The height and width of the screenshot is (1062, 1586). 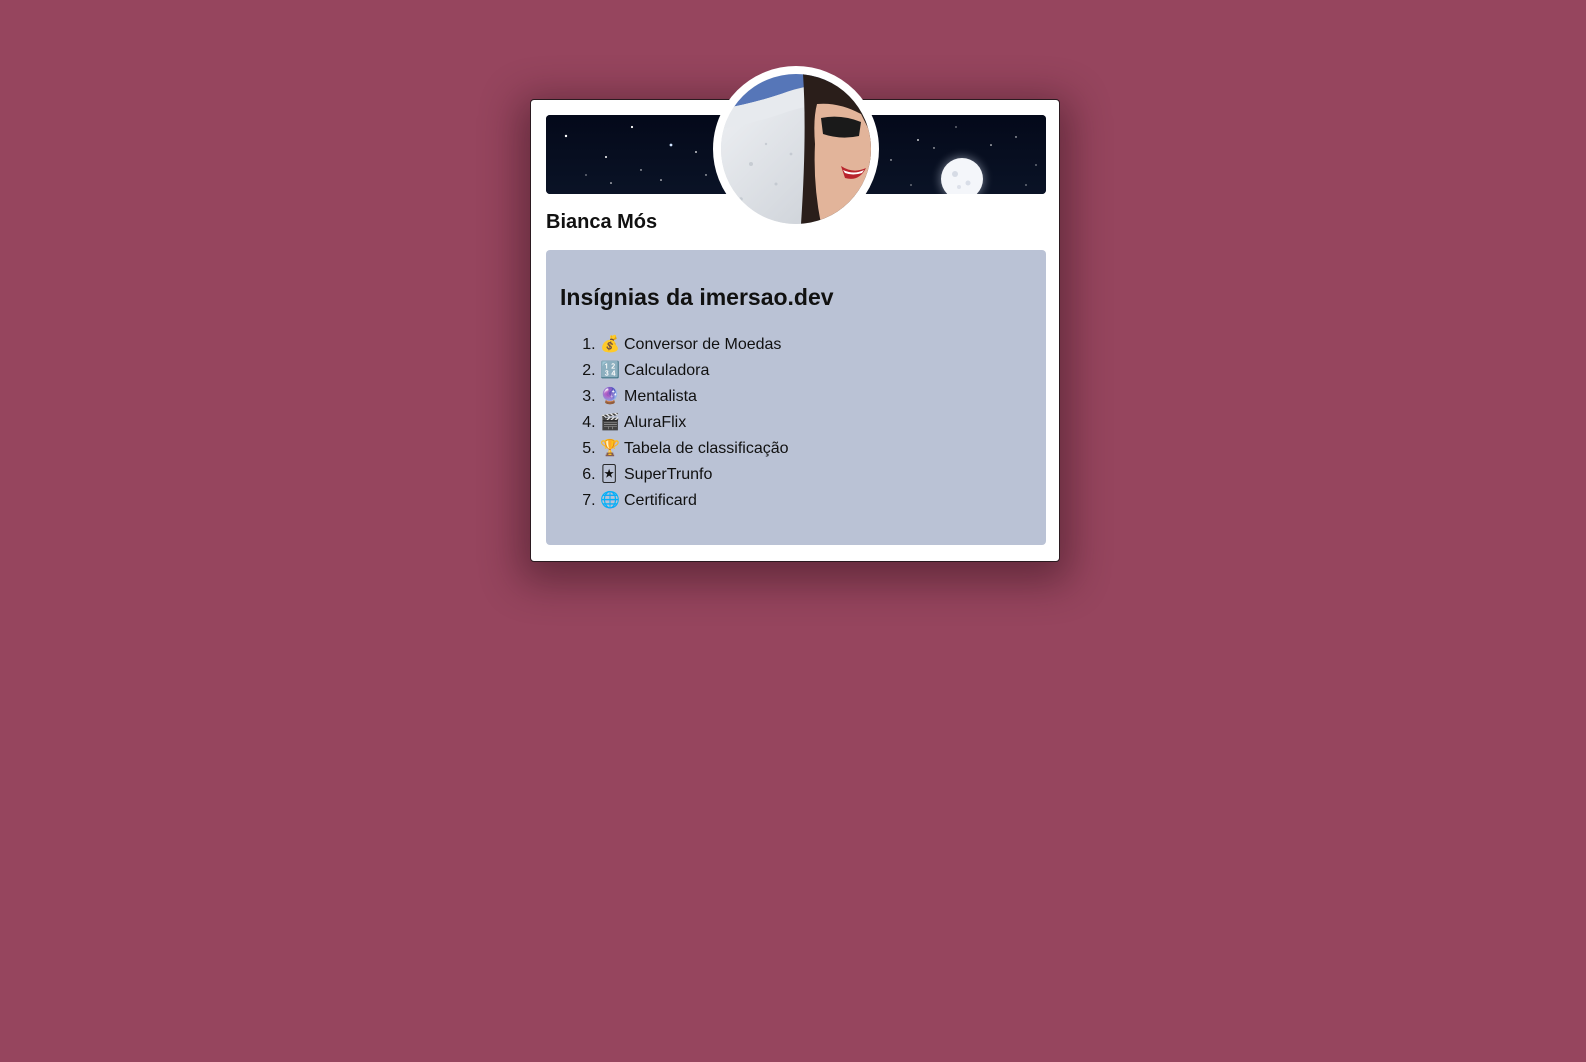 I want to click on badge-label: Calculadora, so click(x=667, y=370).